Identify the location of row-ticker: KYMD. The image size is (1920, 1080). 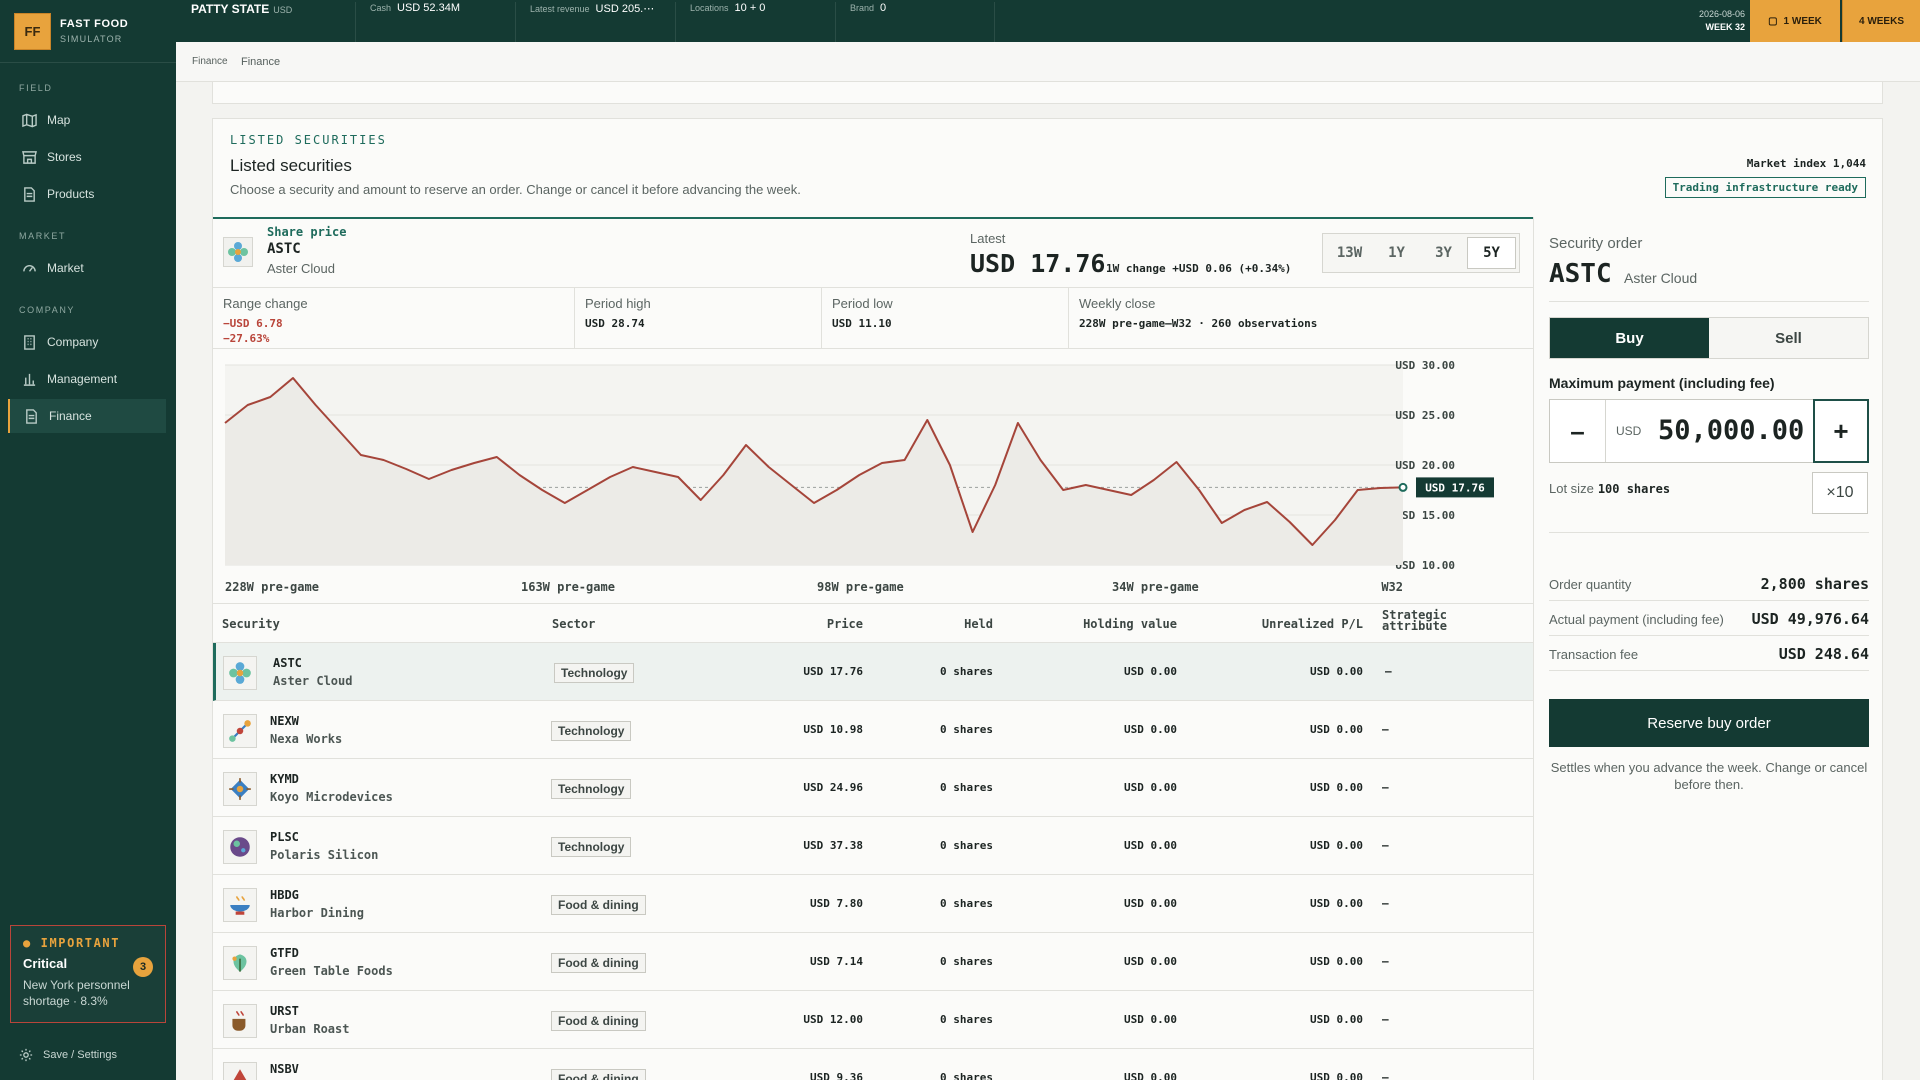
(284, 779).